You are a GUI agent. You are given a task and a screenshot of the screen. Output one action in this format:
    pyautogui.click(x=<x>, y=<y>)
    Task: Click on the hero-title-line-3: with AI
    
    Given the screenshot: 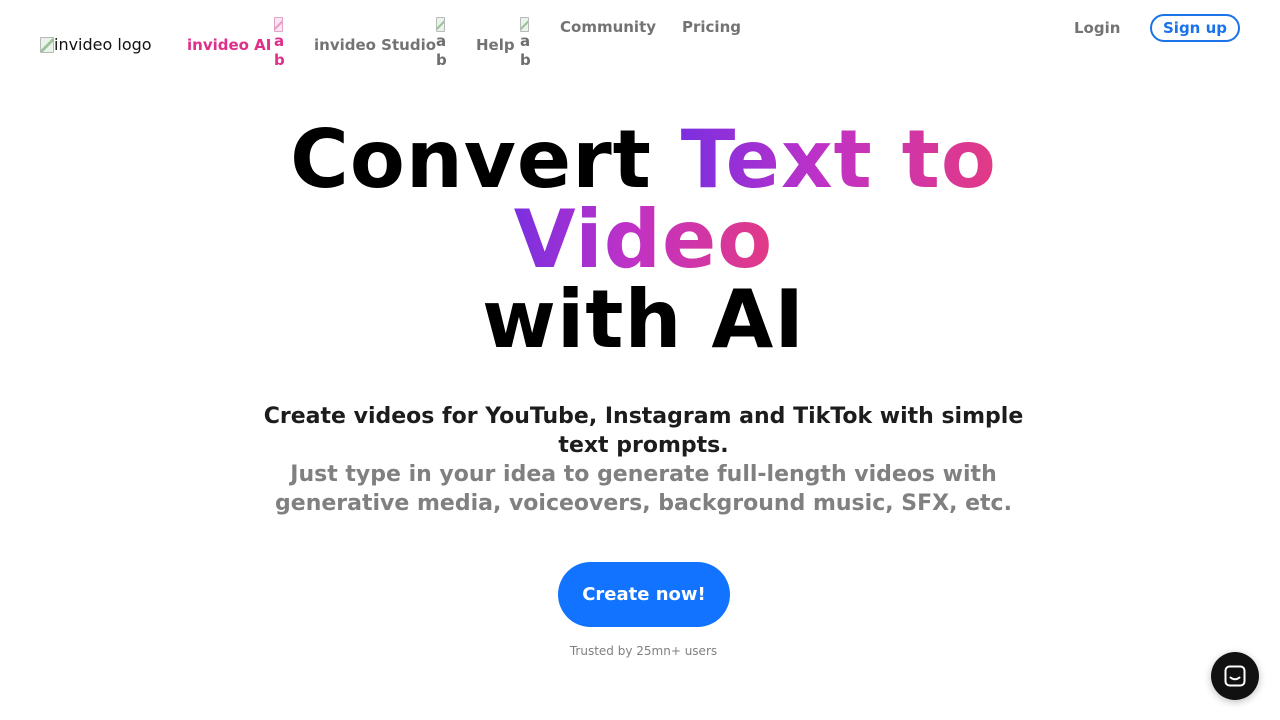 What is the action you would take?
    pyautogui.click(x=643, y=319)
    